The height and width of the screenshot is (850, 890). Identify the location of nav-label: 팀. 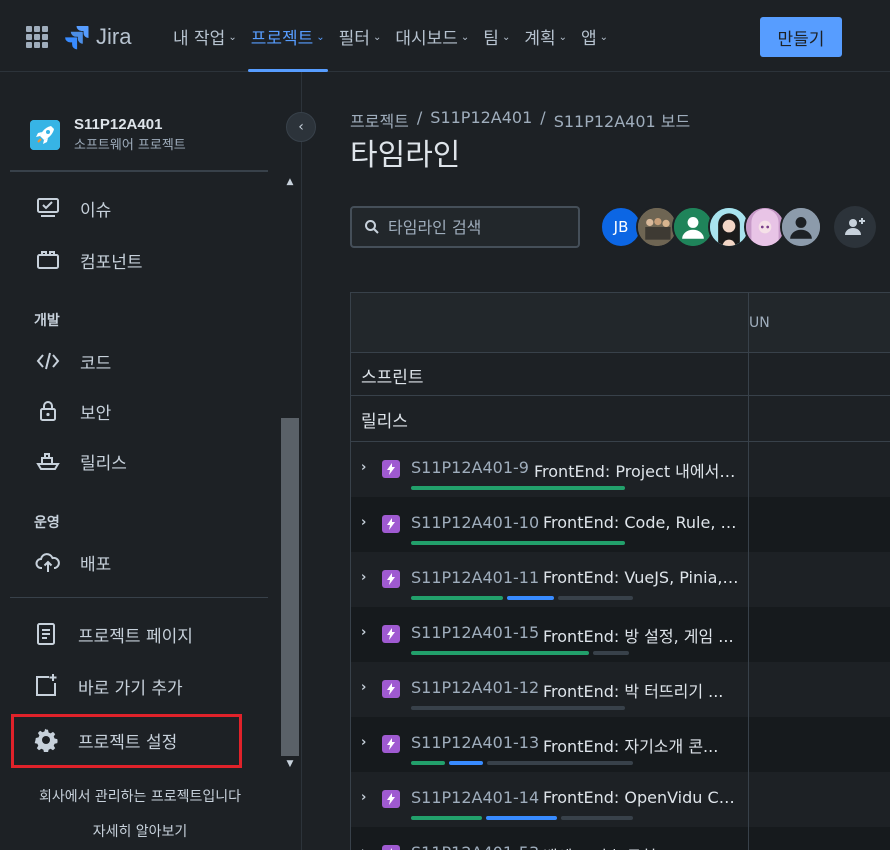
(491, 38).